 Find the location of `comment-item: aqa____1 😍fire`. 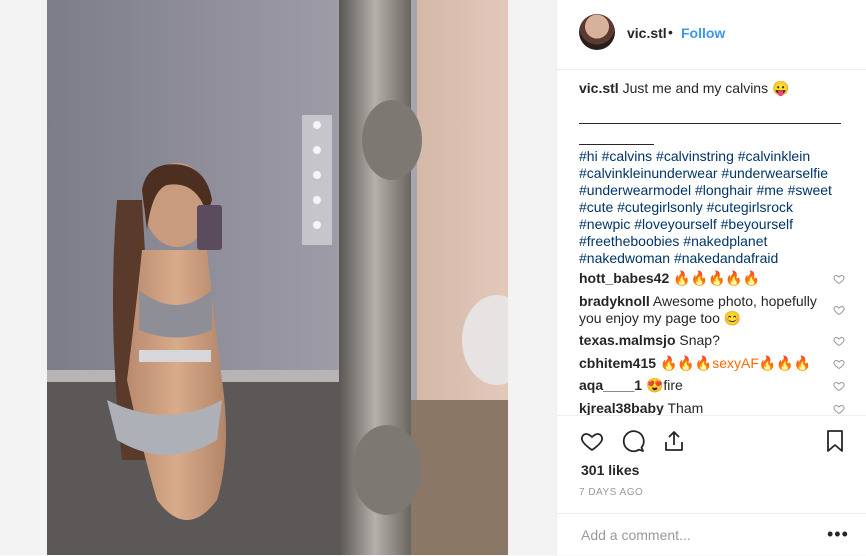

comment-item: aqa____1 😍fire is located at coordinates (699, 385).